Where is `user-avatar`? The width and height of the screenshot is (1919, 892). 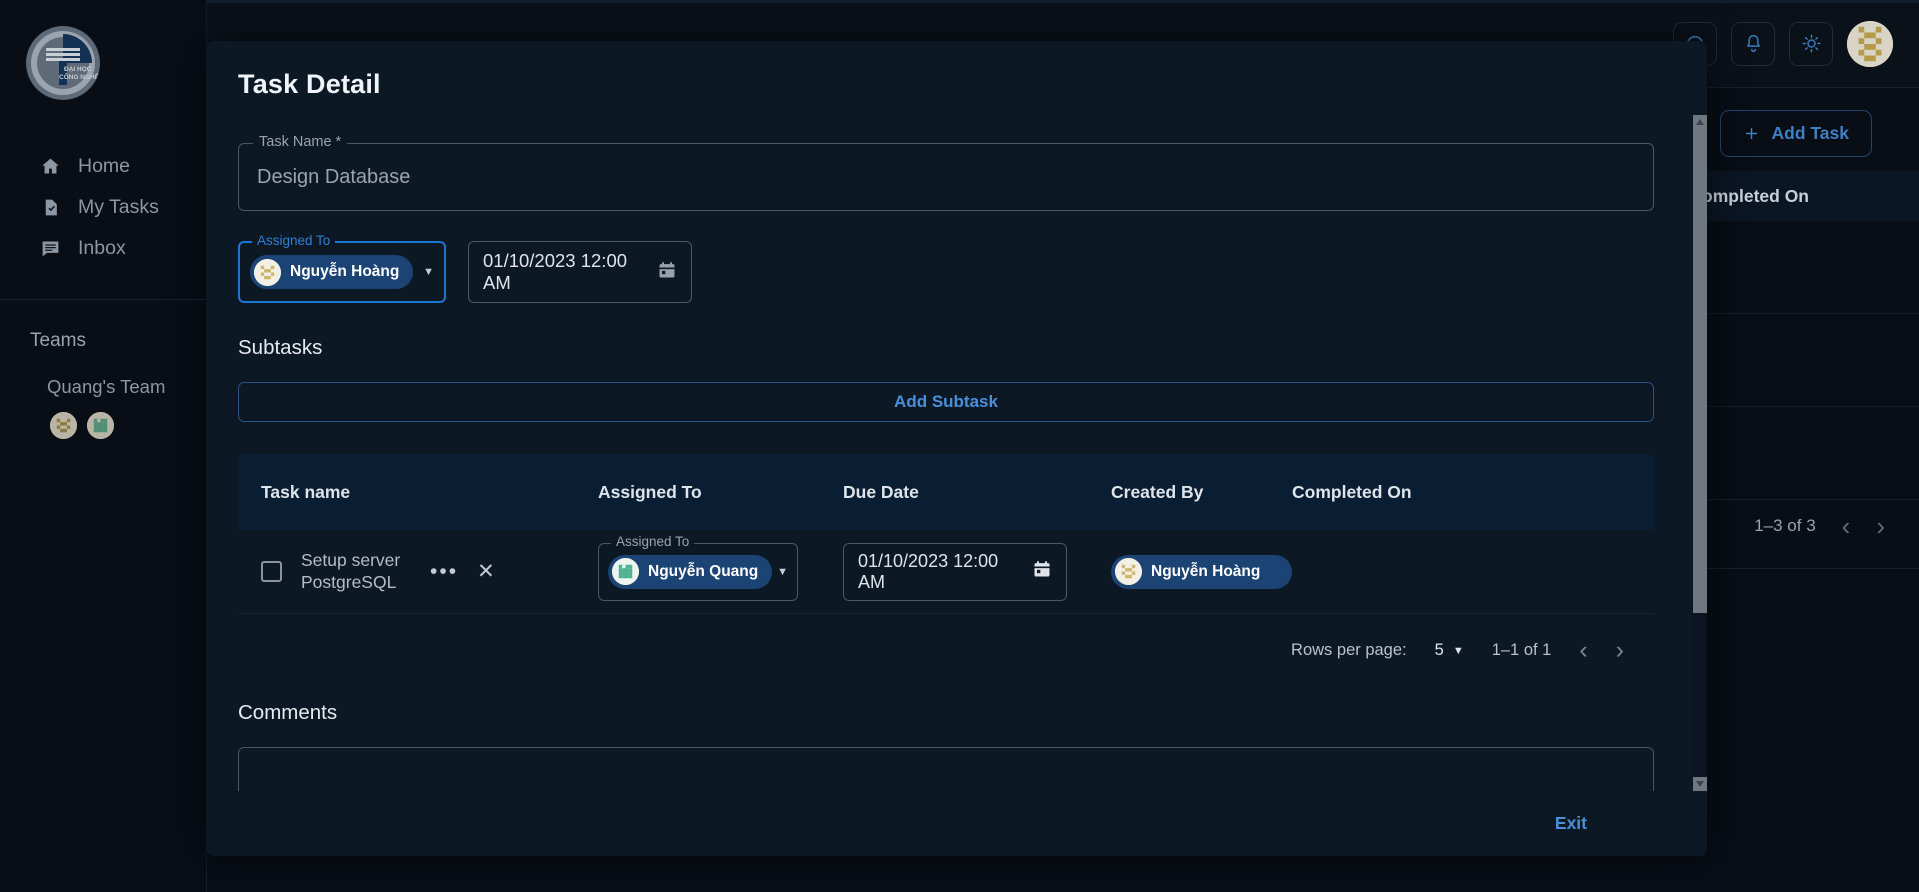 user-avatar is located at coordinates (1870, 43).